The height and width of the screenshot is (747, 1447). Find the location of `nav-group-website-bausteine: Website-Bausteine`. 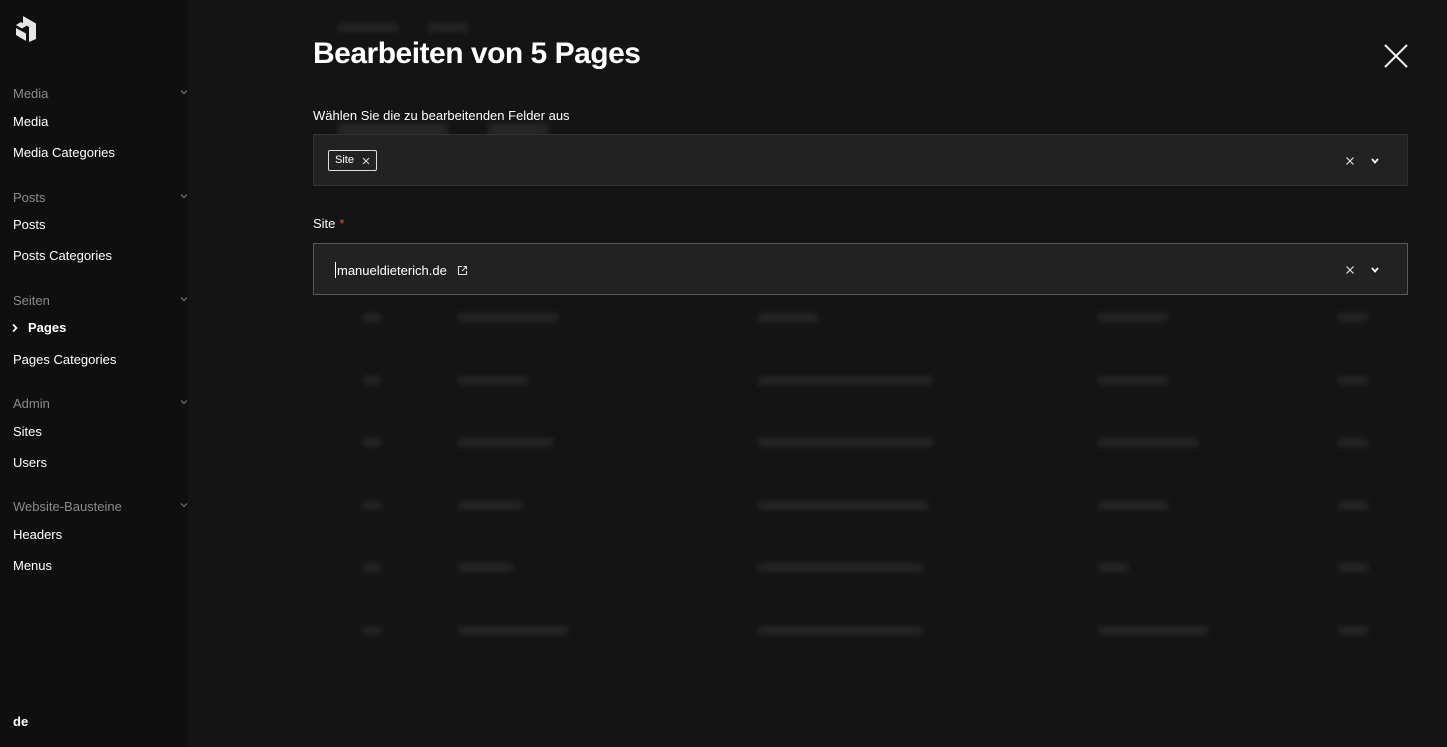

nav-group-website-bausteine: Website-Bausteine is located at coordinates (100, 506).